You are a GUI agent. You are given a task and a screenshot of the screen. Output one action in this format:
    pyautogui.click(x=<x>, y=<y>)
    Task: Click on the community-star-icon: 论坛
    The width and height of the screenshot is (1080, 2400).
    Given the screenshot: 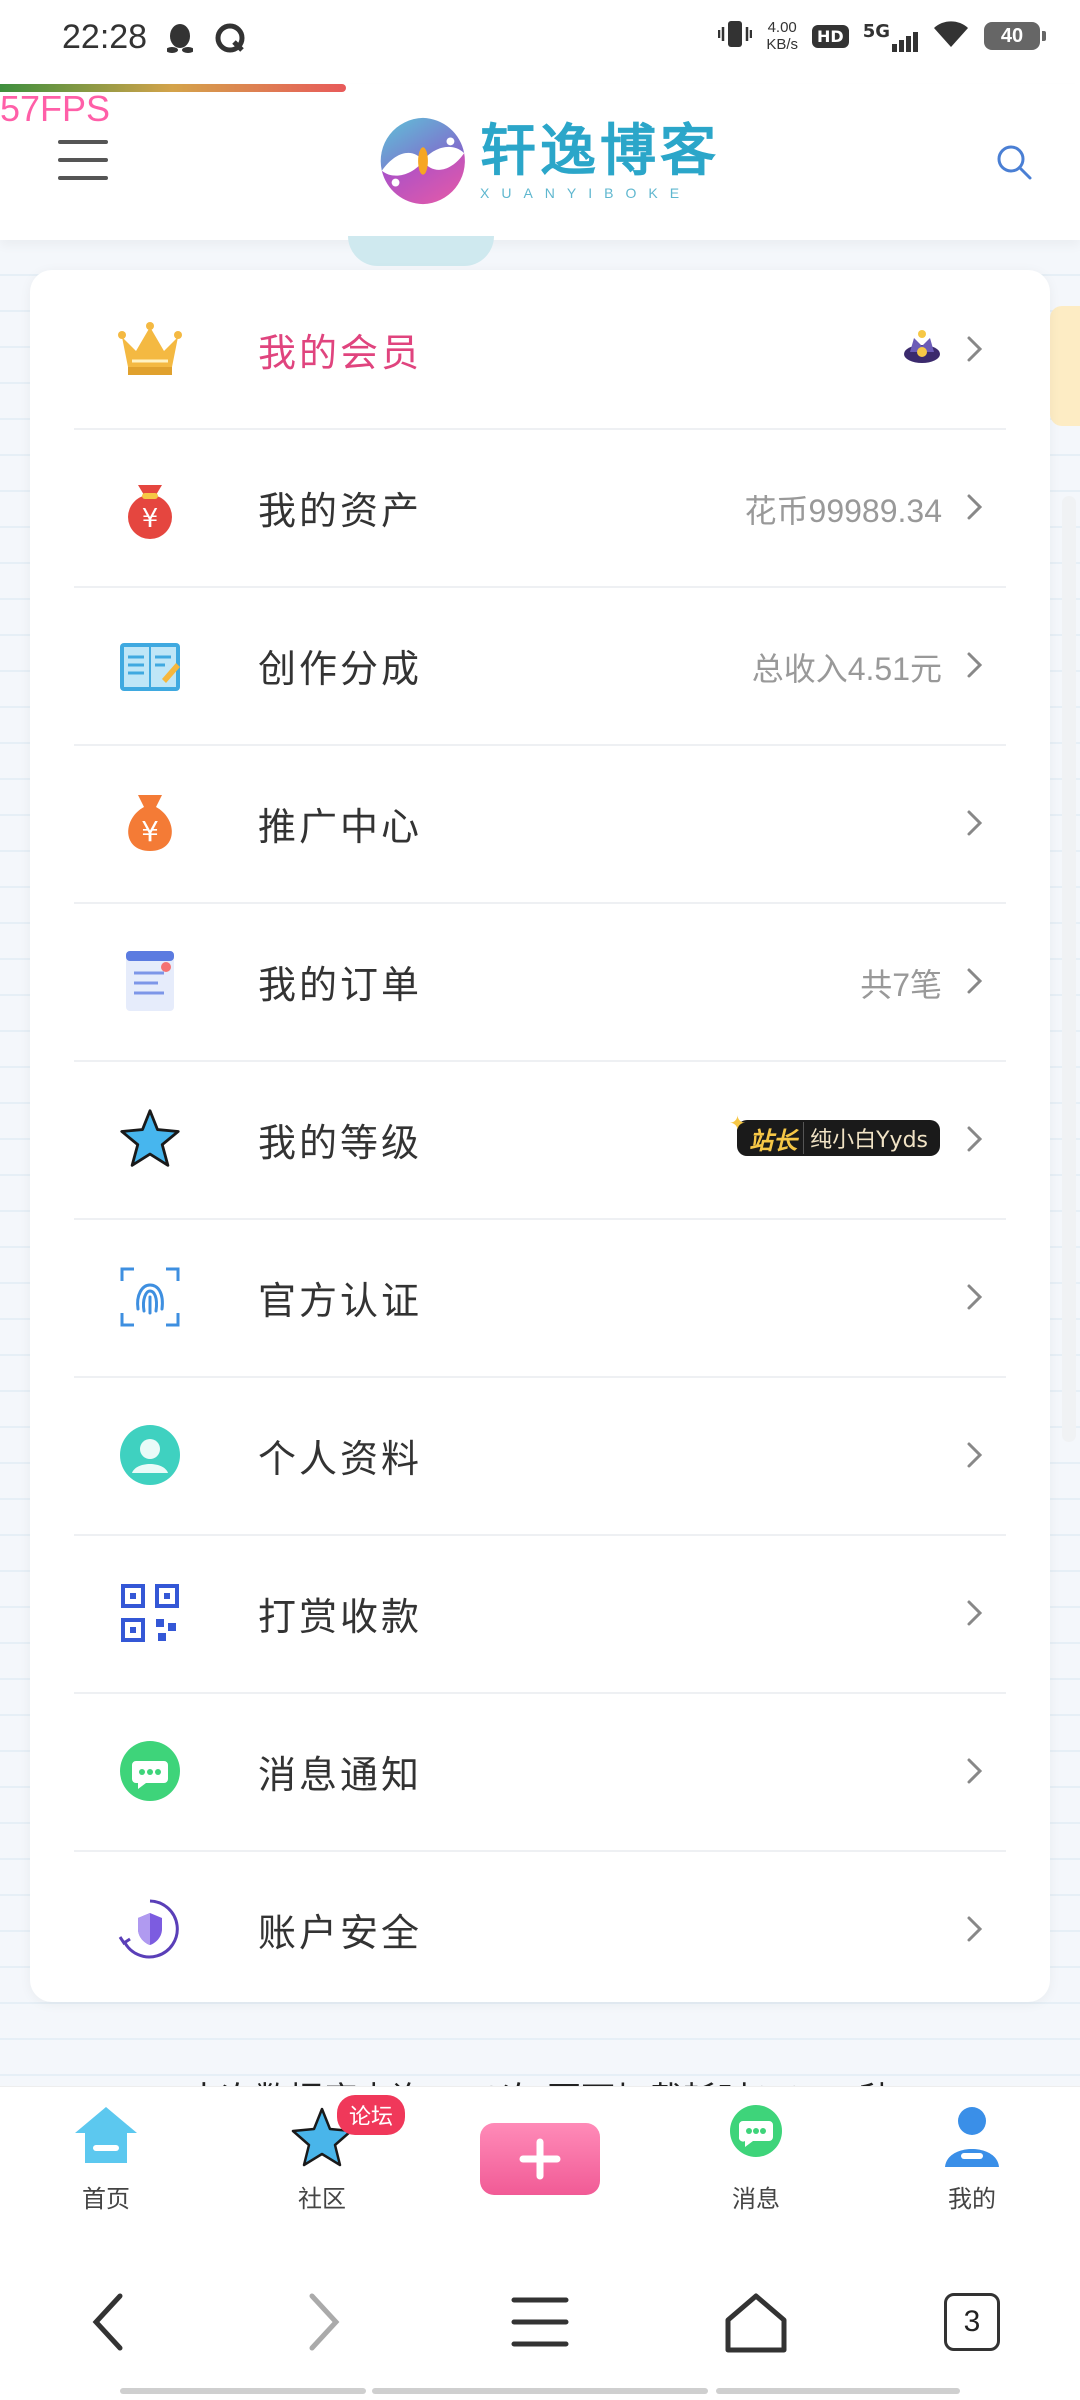 What is the action you would take?
    pyautogui.click(x=346, y=2133)
    